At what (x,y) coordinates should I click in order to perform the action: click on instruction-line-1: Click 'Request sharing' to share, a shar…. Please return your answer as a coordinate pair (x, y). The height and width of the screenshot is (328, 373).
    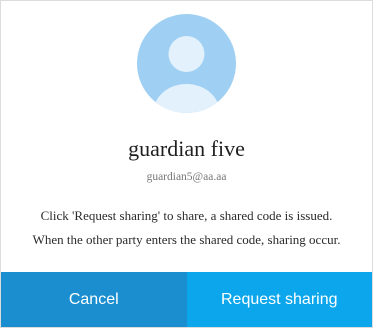
    Looking at the image, I should click on (186, 215).